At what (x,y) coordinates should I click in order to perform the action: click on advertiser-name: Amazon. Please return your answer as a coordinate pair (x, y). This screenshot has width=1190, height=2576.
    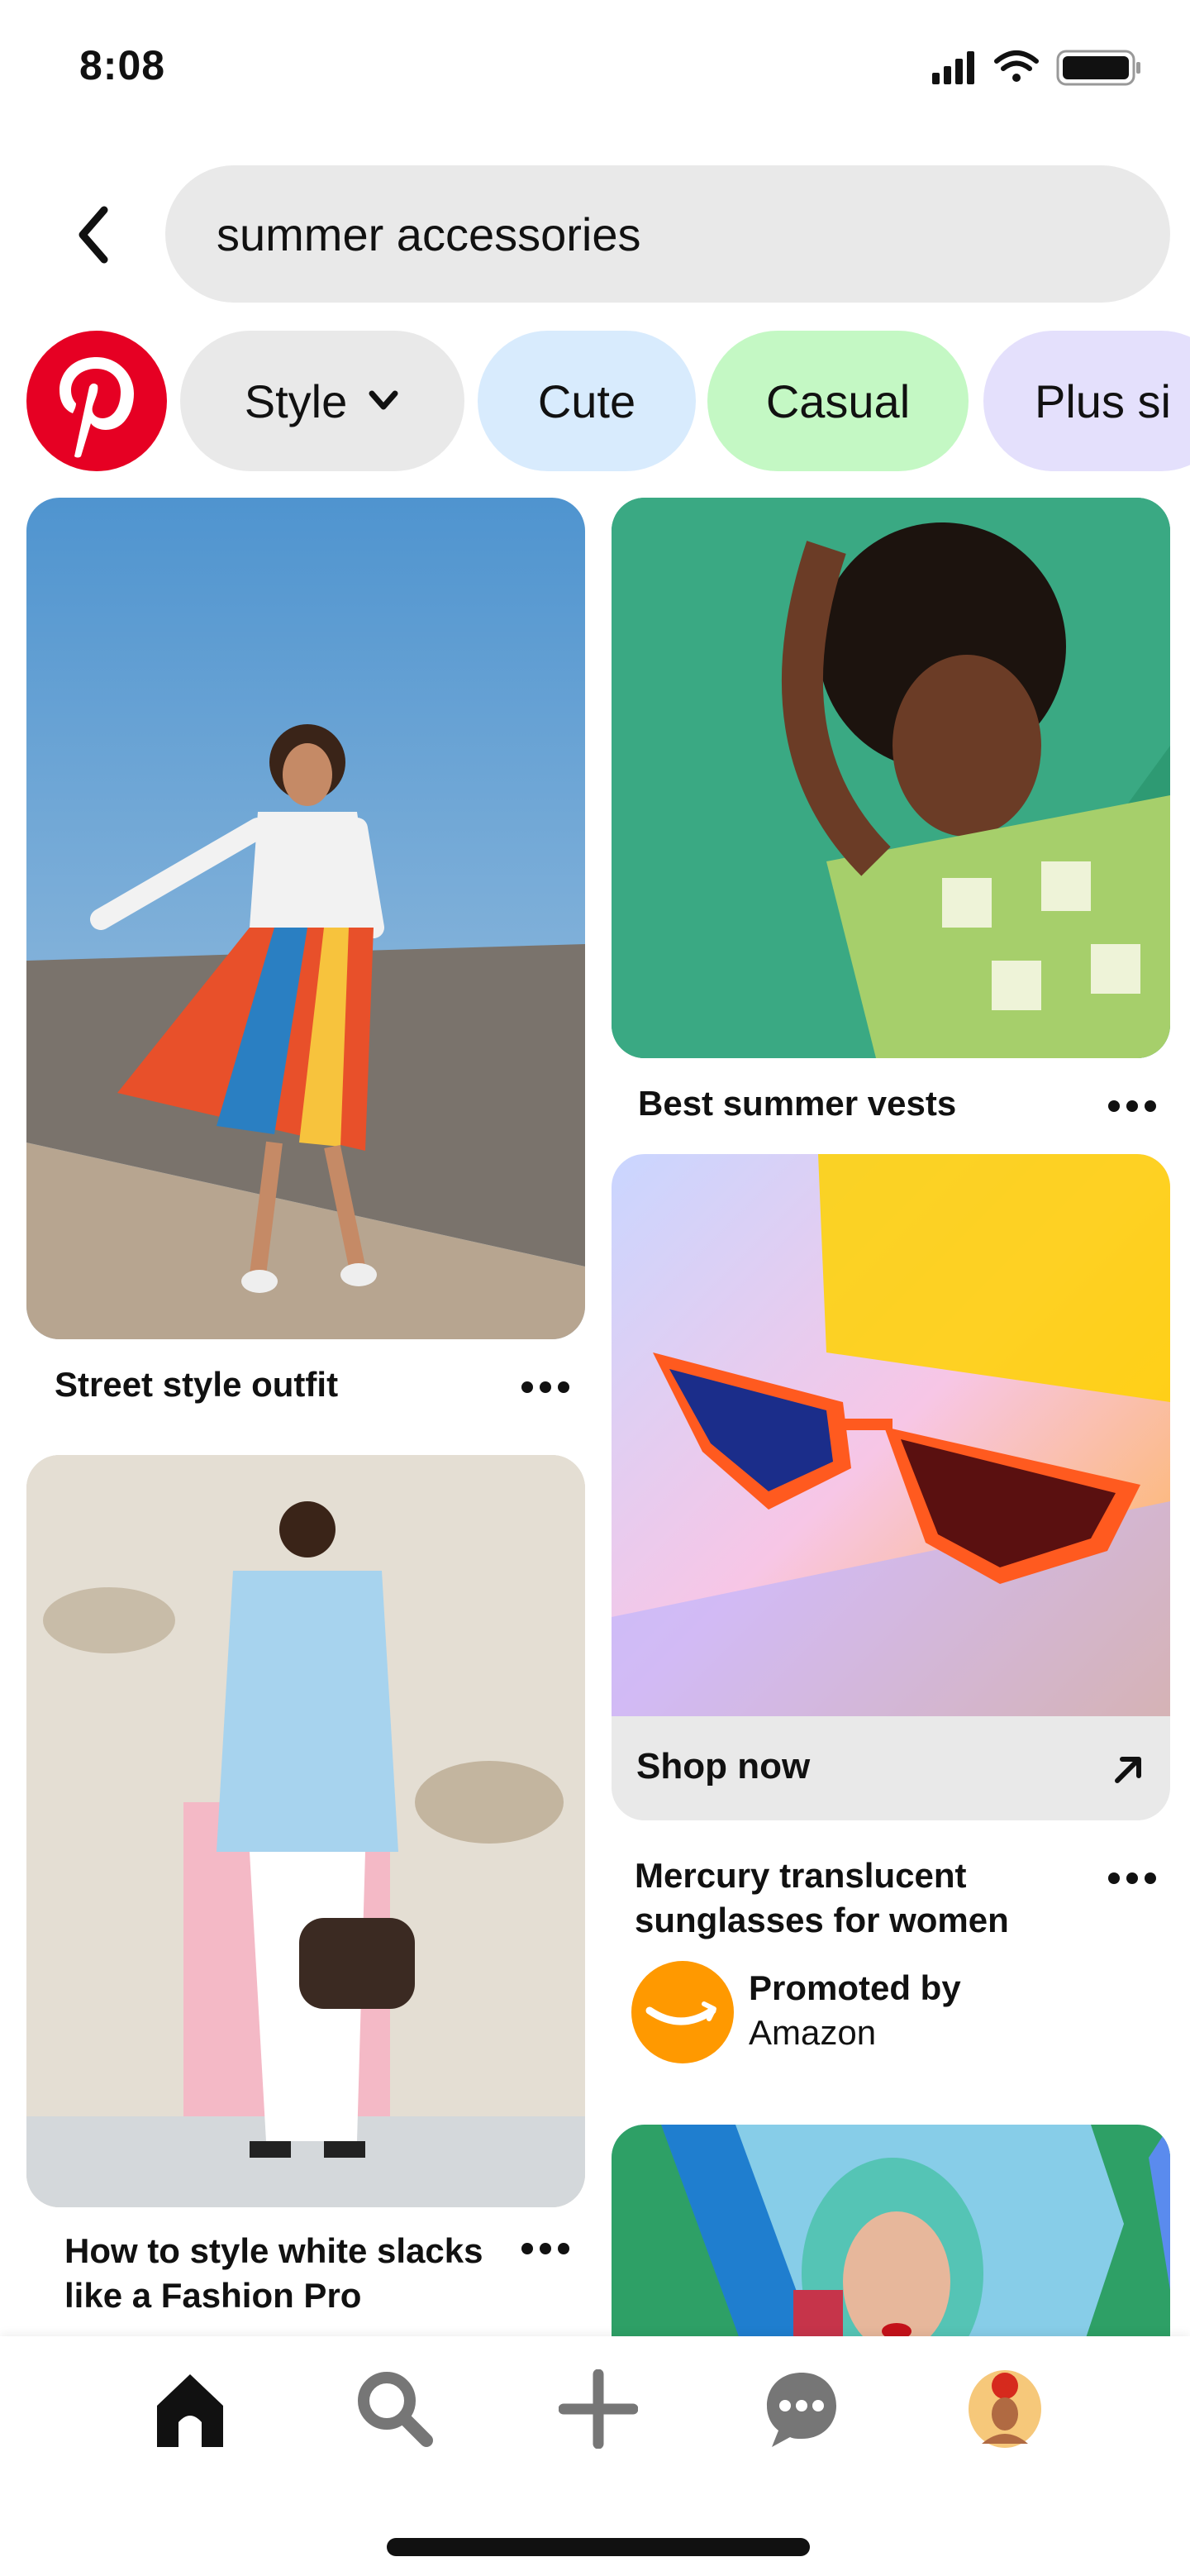
    Looking at the image, I should click on (855, 2033).